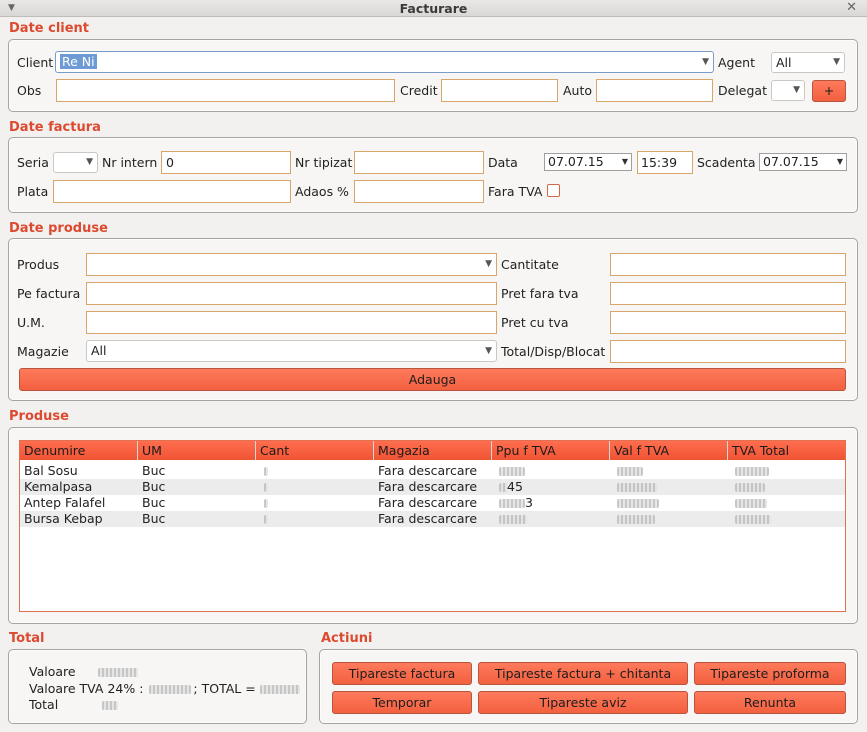  I want to click on delegat-label: Delegat, so click(742, 90).